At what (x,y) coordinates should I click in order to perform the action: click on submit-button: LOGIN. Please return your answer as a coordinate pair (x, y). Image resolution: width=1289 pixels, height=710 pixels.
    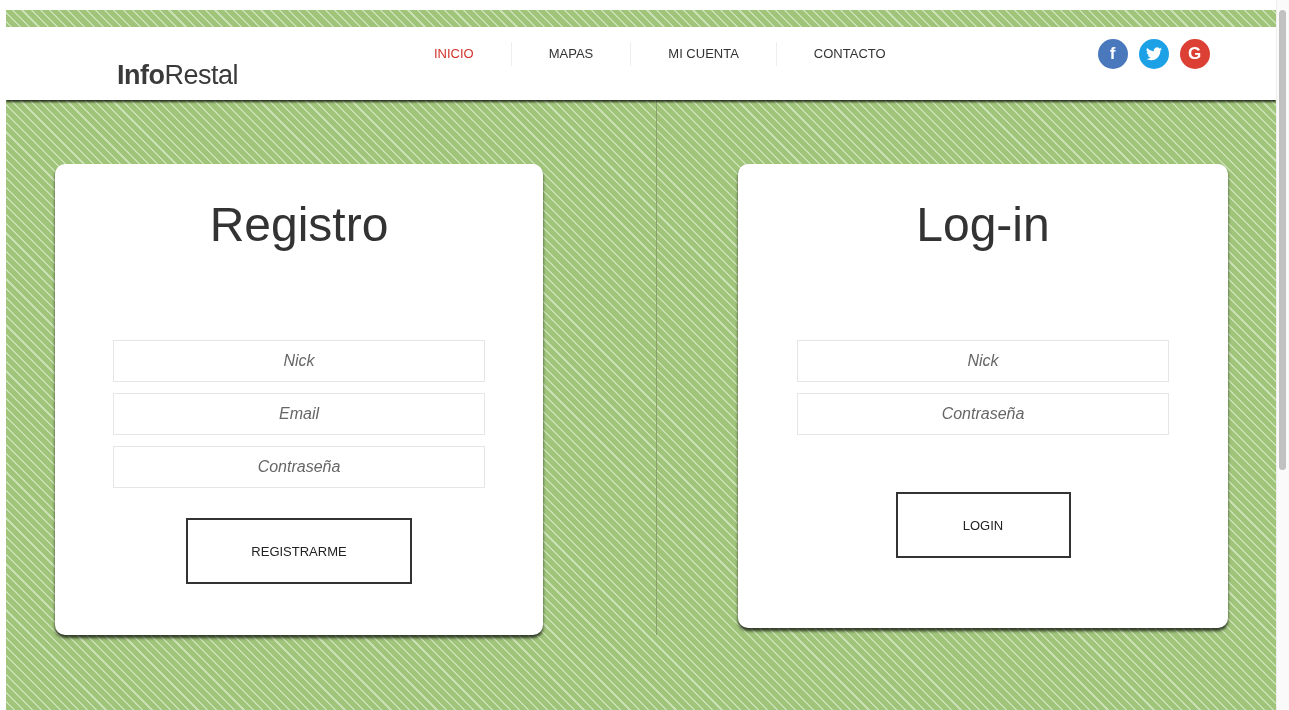
    Looking at the image, I should click on (983, 525).